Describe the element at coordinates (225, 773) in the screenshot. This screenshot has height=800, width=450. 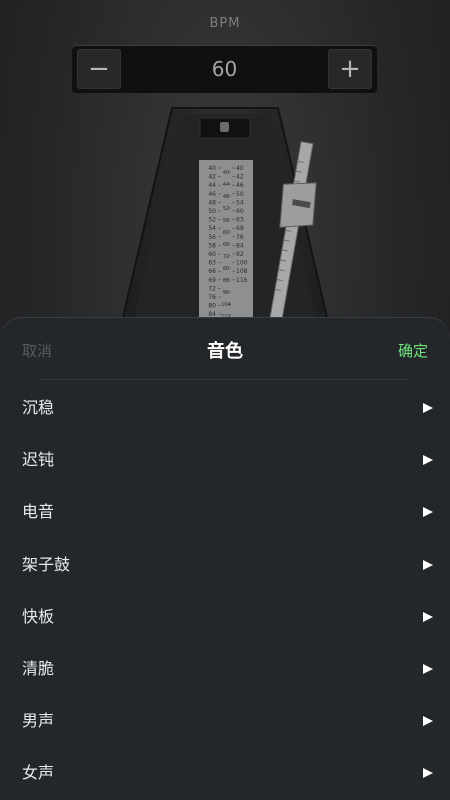
I see `sound-item-7: 女声` at that location.